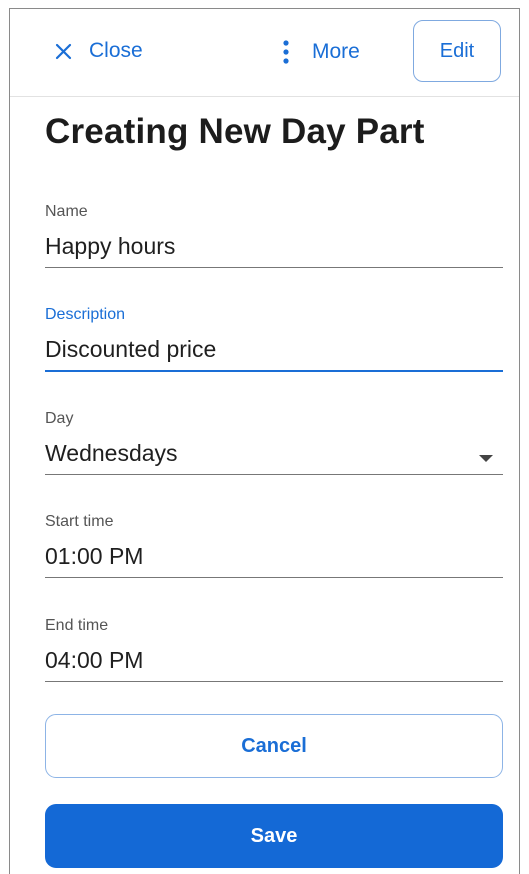 This screenshot has width=529, height=874. Describe the element at coordinates (274, 453) in the screenshot. I see `day-value: Wednesdays` at that location.